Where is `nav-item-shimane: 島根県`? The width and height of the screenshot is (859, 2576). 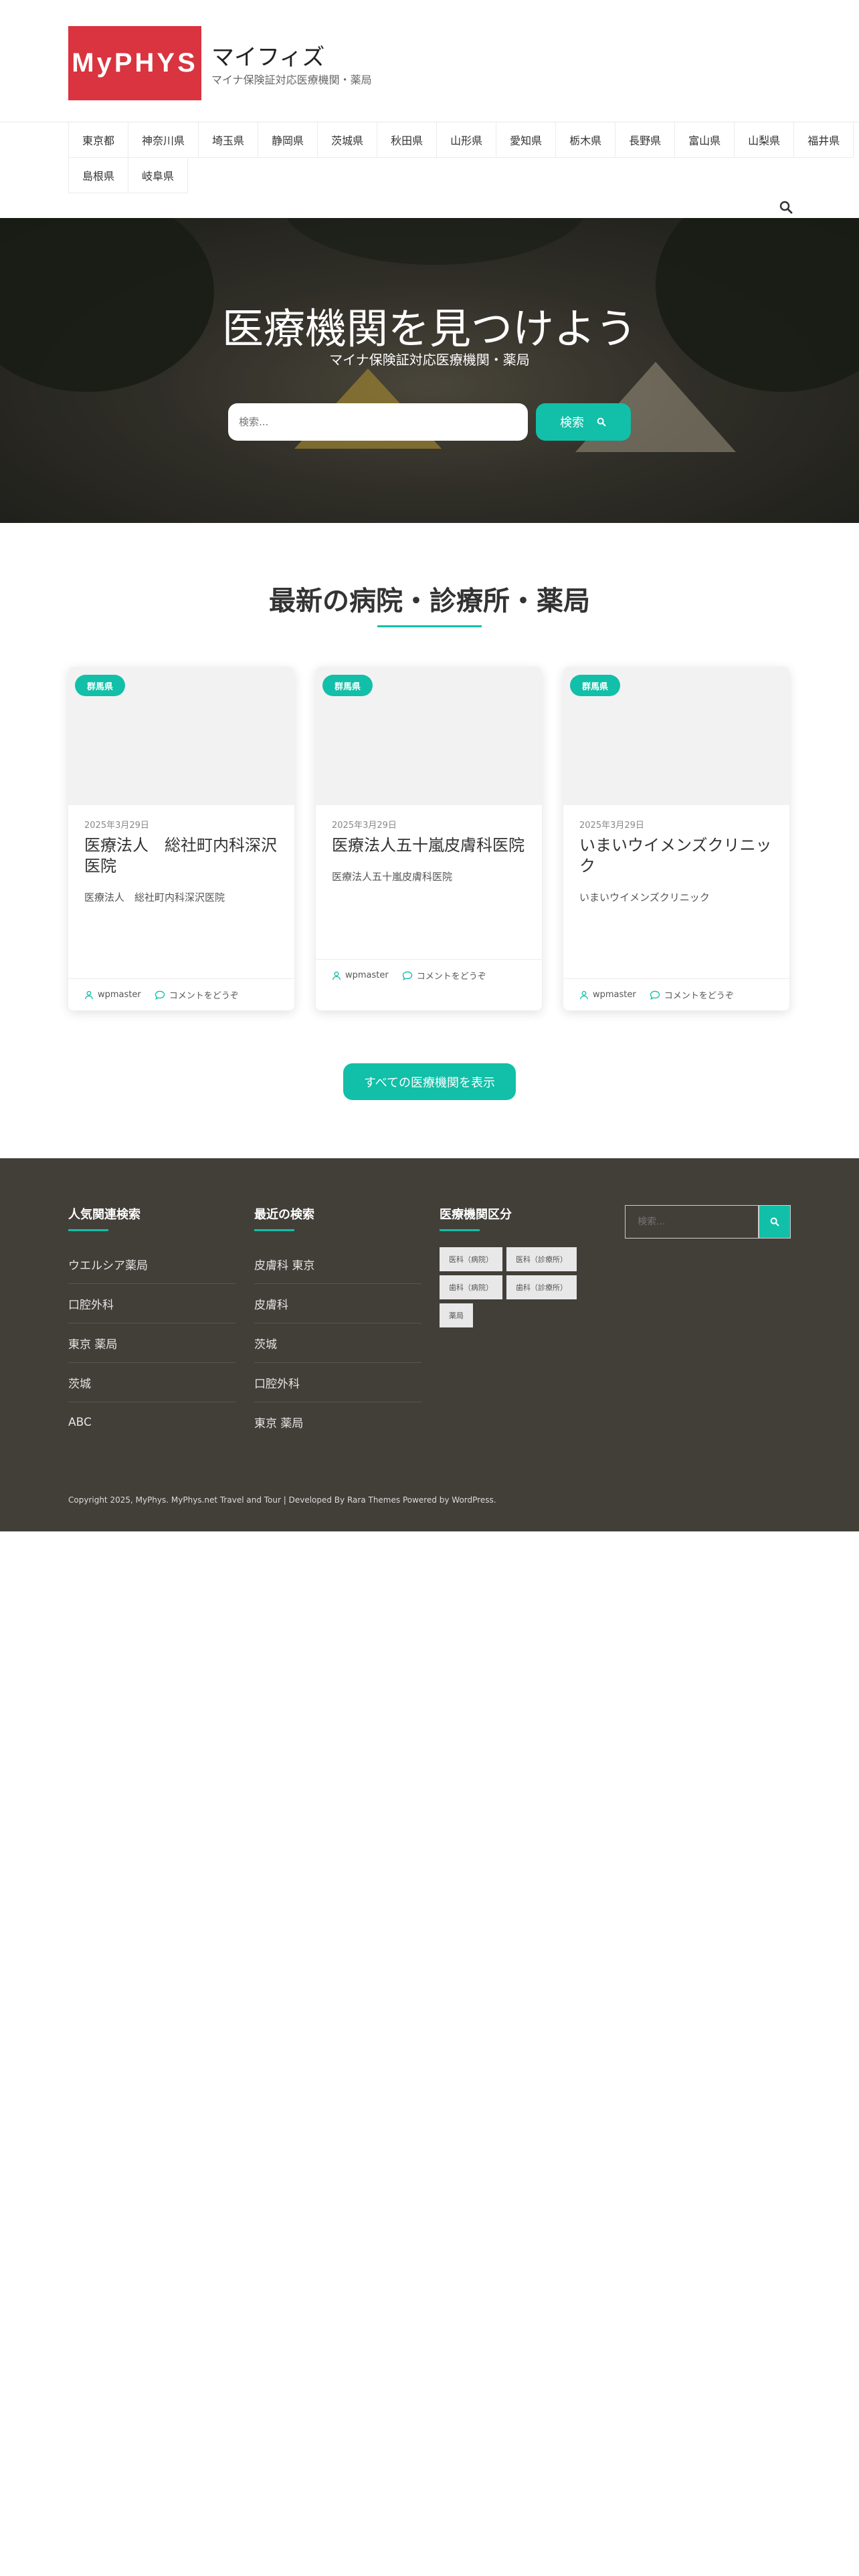 nav-item-shimane: 島根県 is located at coordinates (98, 175).